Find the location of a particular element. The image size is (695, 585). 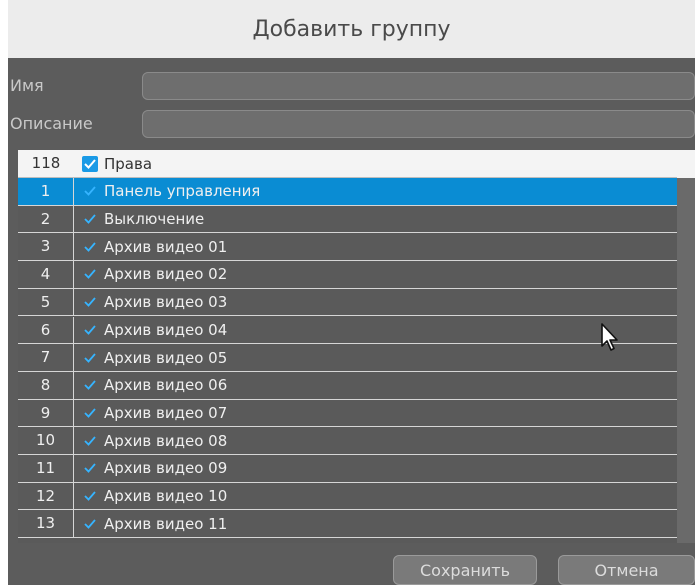

row-number: 7 is located at coordinates (46, 357).